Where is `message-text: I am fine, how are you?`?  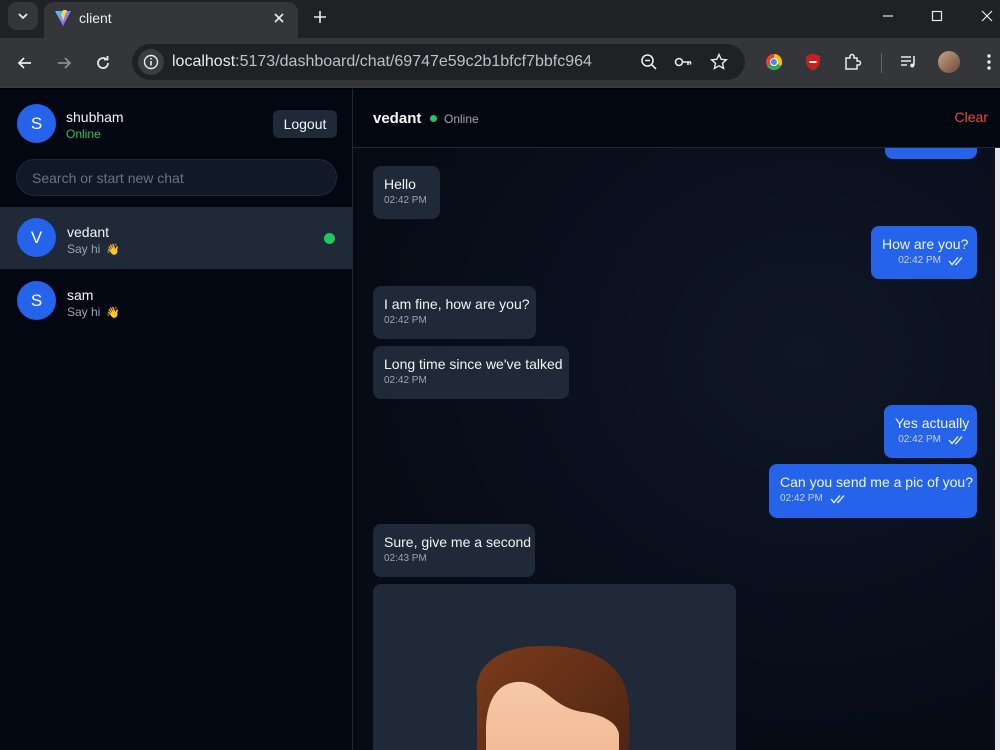
message-text: I am fine, how are you? is located at coordinates (457, 304).